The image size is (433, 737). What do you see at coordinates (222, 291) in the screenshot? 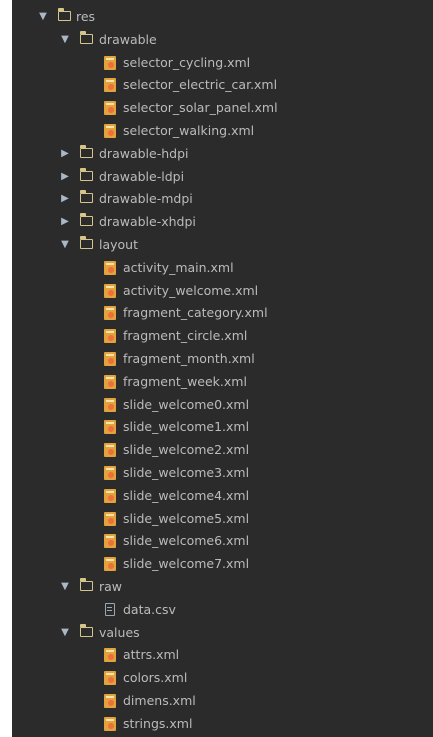
I see `tree-file-activity-welcome-xml: activity_welcome.xml` at bounding box center [222, 291].